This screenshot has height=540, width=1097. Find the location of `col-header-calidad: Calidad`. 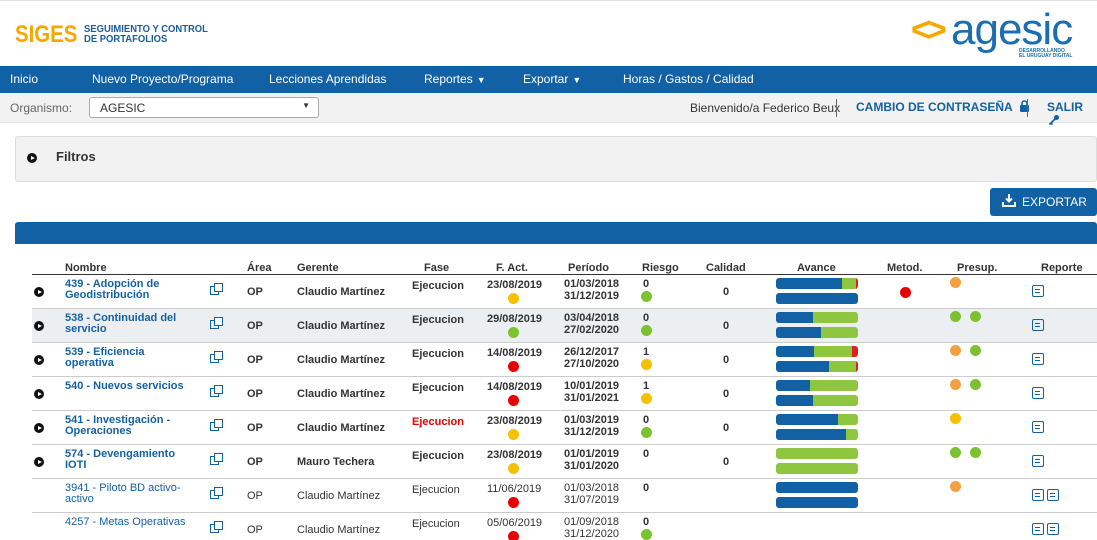

col-header-calidad: Calidad is located at coordinates (726, 268).